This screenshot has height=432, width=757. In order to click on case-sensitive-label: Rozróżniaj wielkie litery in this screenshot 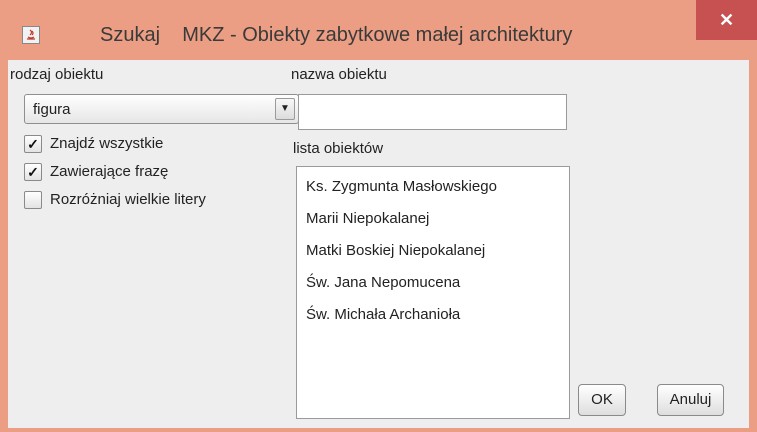, I will do `click(128, 199)`.